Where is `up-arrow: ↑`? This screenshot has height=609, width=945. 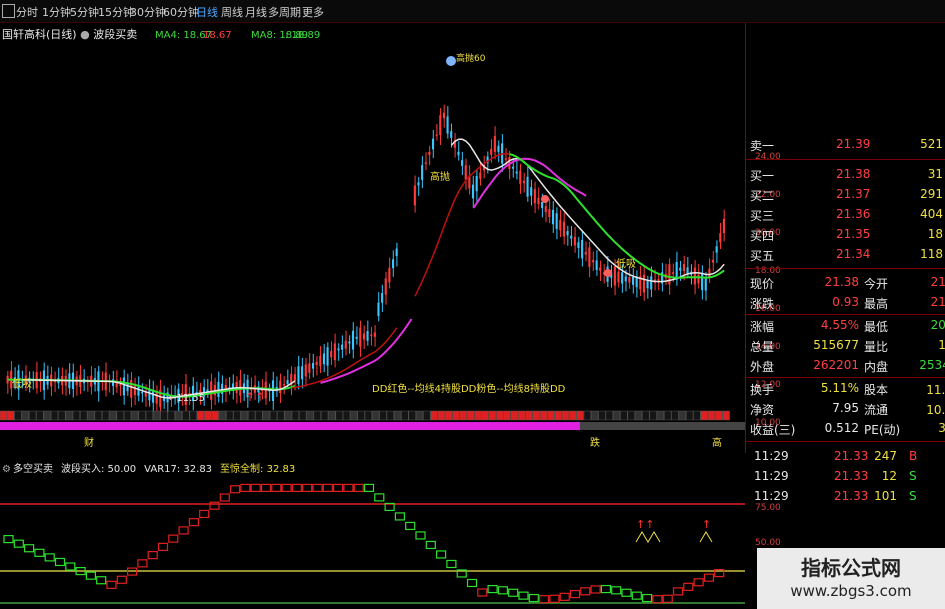 up-arrow: ↑ is located at coordinates (706, 524).